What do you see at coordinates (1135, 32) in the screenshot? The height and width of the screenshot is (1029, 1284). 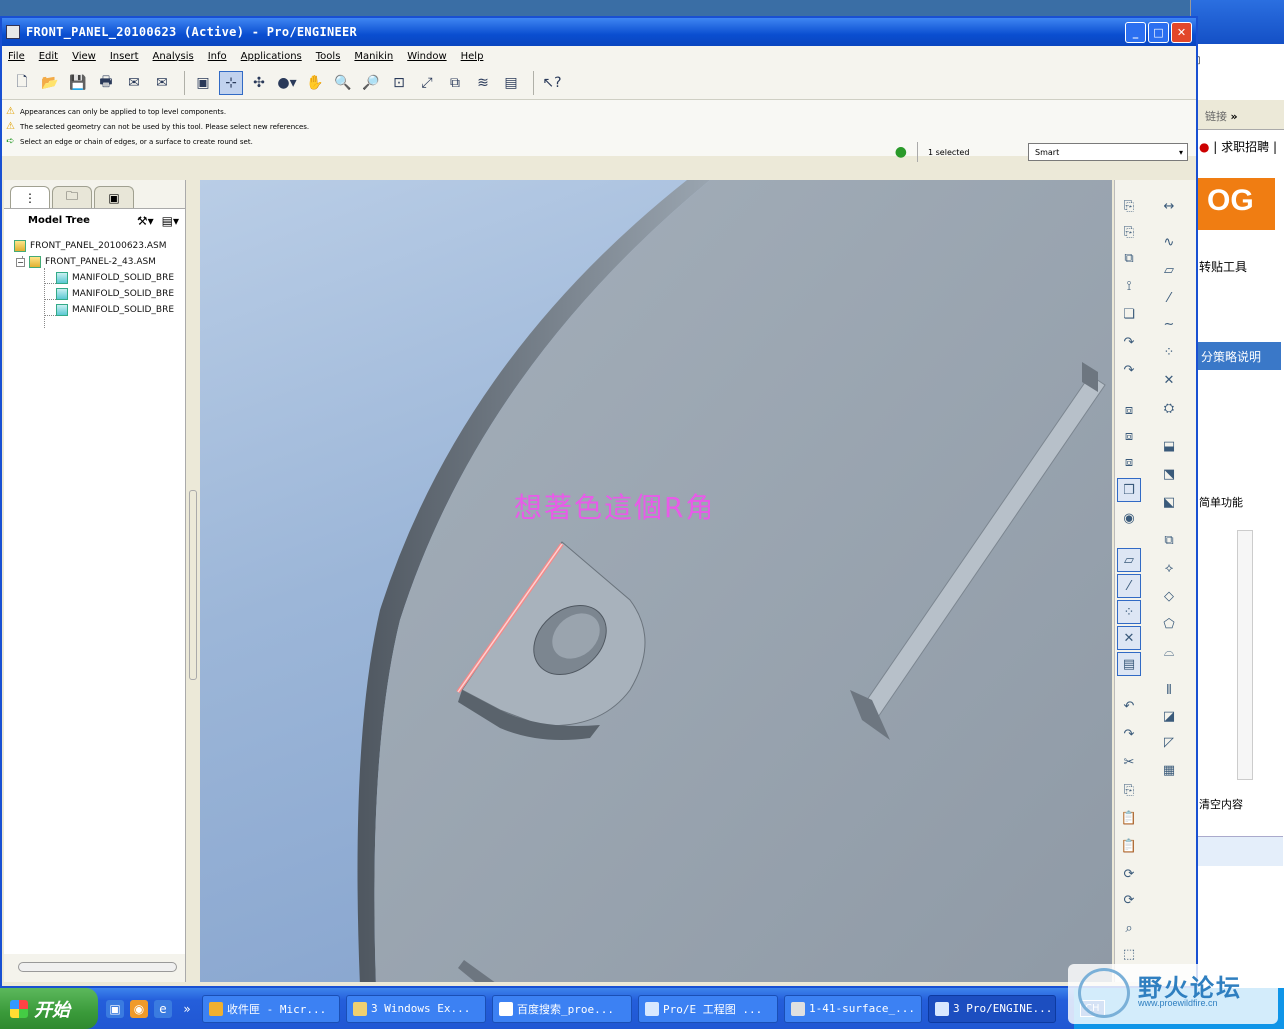 I see `minimize-button: _` at bounding box center [1135, 32].